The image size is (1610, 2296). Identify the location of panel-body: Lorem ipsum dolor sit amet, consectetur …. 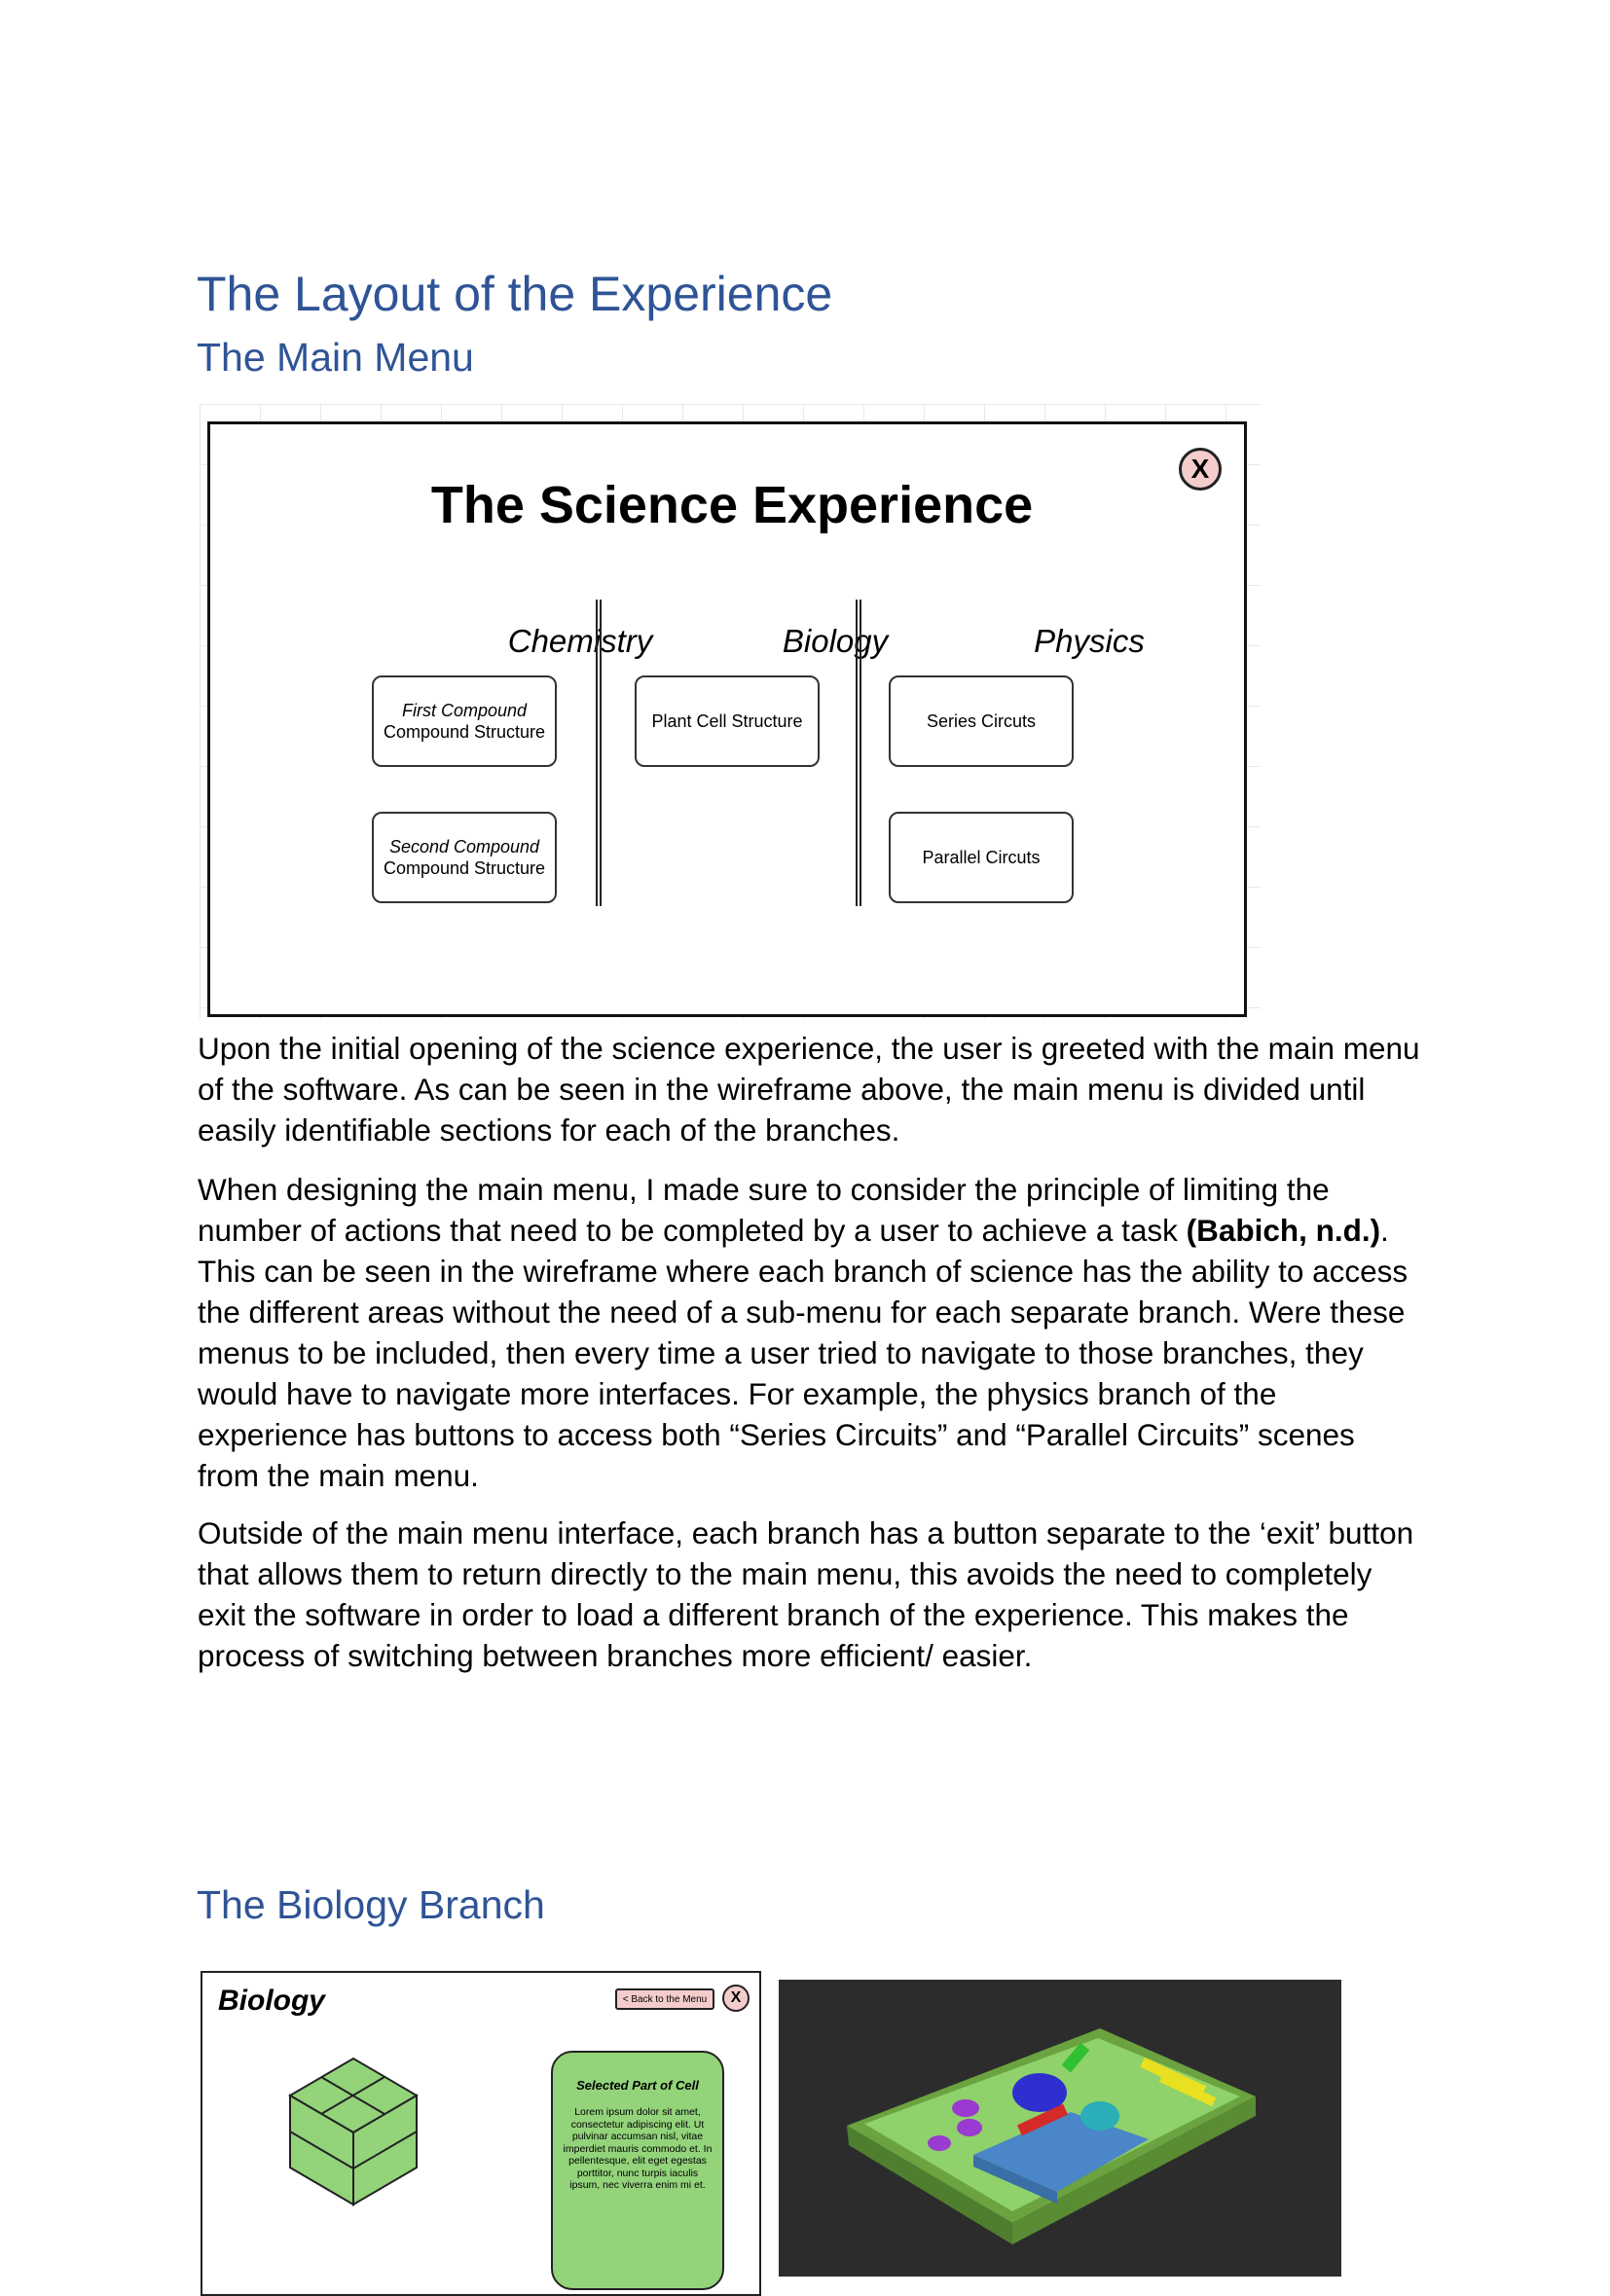
(638, 2148).